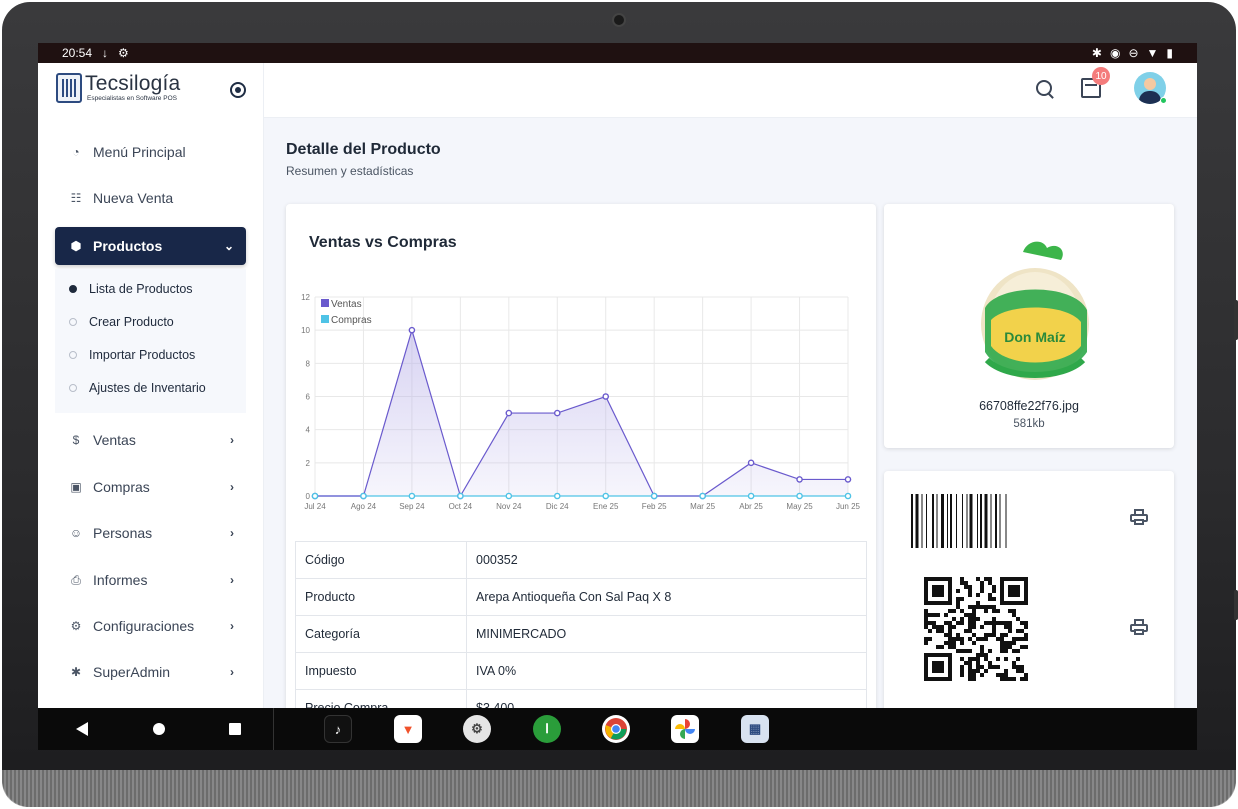  What do you see at coordinates (654, 506) in the screenshot?
I see `x-tick-label: Feb 25` at bounding box center [654, 506].